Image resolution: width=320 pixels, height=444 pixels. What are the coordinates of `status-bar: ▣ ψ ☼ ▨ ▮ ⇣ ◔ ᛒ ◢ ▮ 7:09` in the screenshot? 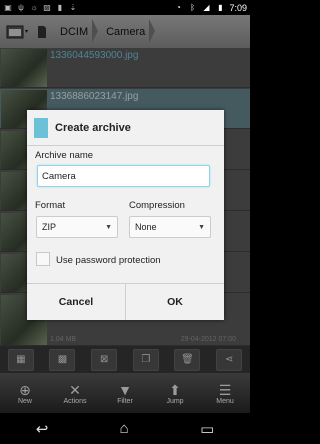 It's located at (125, 7).